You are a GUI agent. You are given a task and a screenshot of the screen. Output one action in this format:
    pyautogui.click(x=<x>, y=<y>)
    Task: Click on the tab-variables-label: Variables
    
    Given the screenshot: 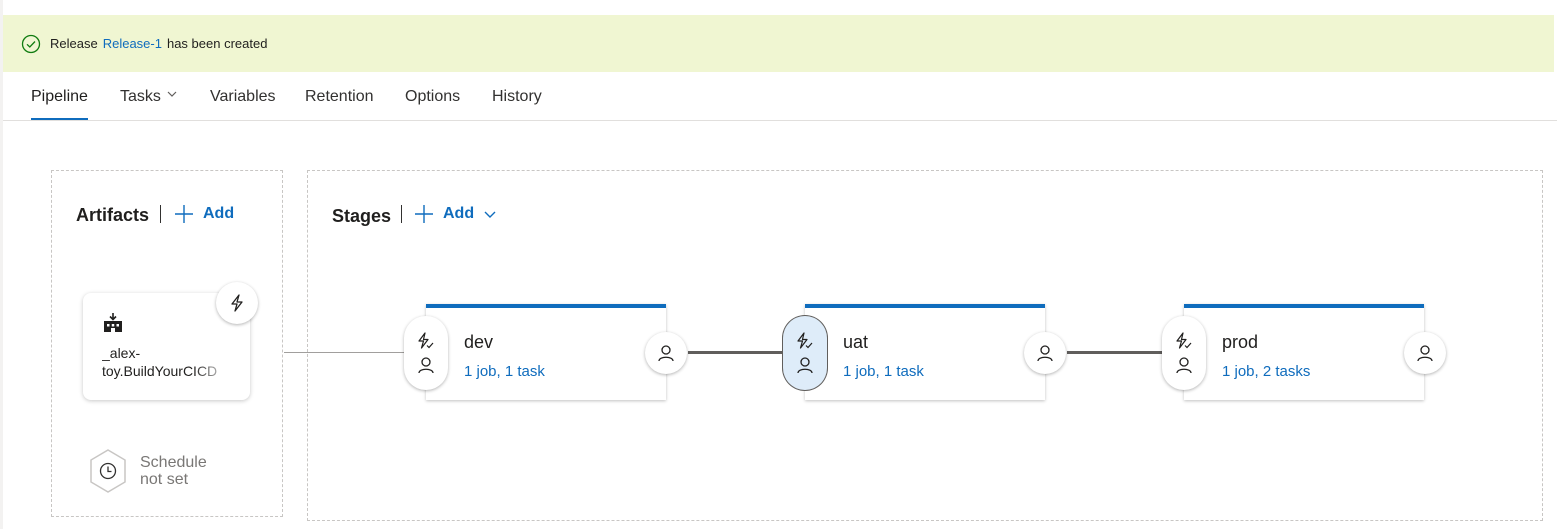 What is the action you would take?
    pyautogui.click(x=243, y=96)
    